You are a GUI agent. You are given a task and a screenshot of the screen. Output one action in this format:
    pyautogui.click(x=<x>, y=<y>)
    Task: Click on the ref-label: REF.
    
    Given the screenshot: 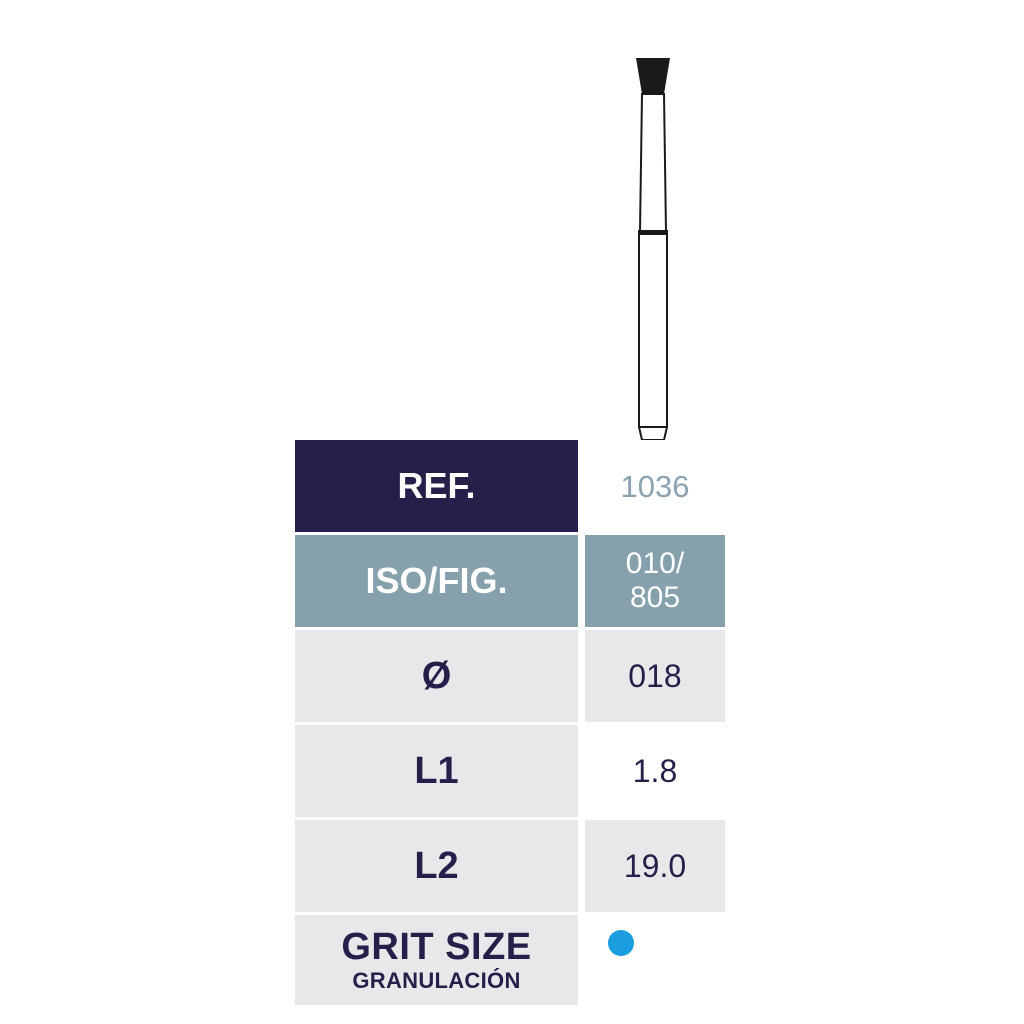 What is the action you would take?
    pyautogui.click(x=436, y=486)
    